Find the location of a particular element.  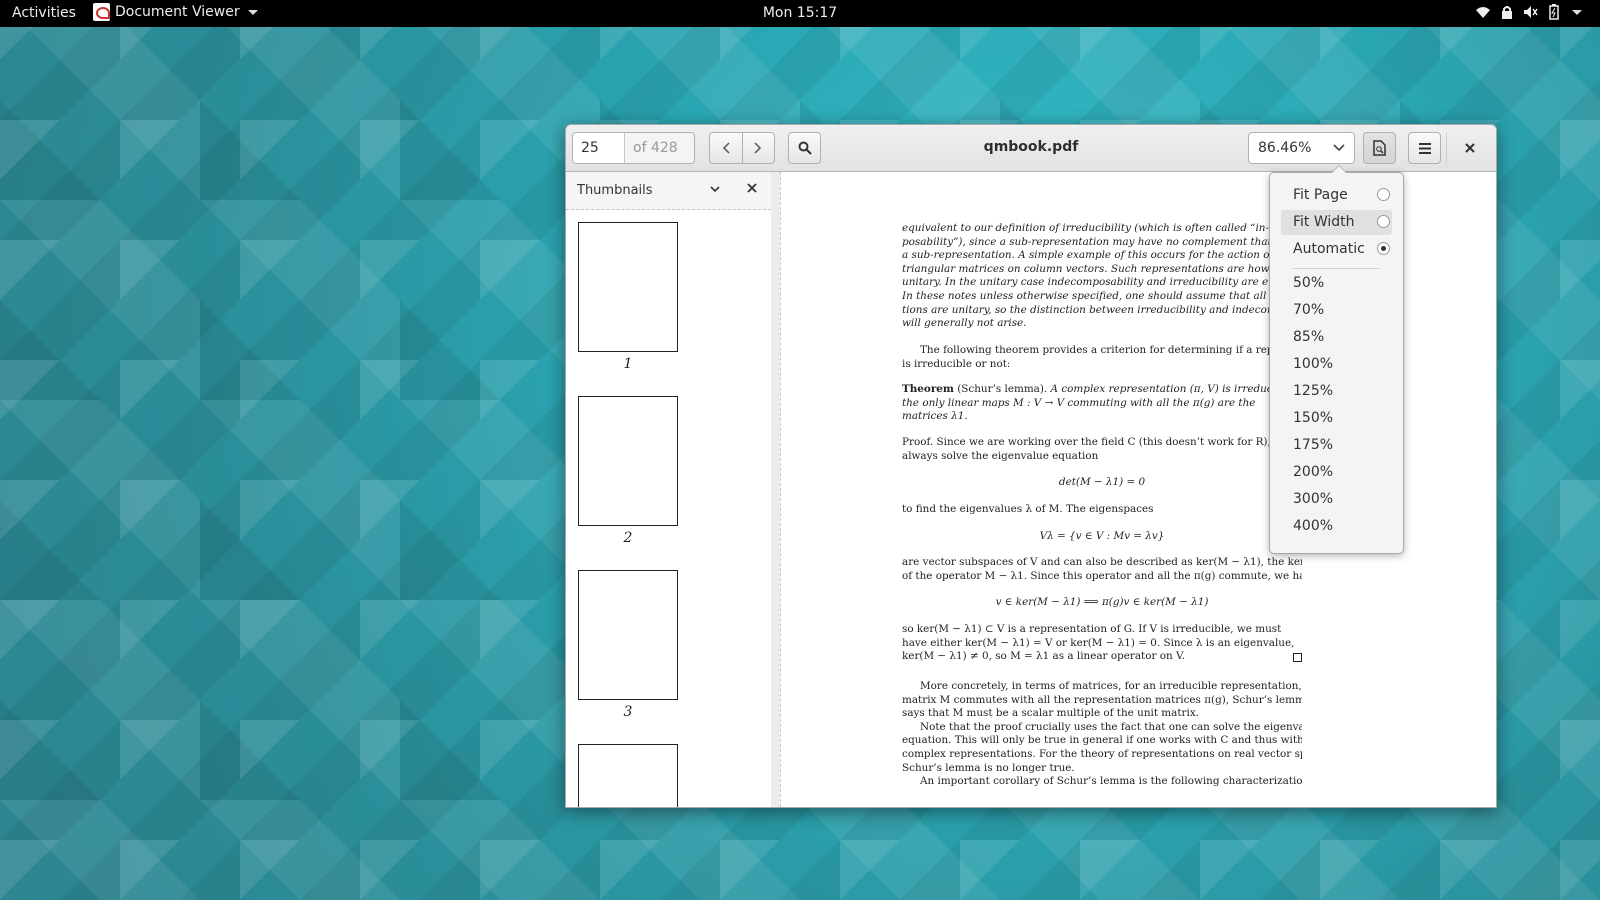

previous-page-button is located at coordinates (726, 148).